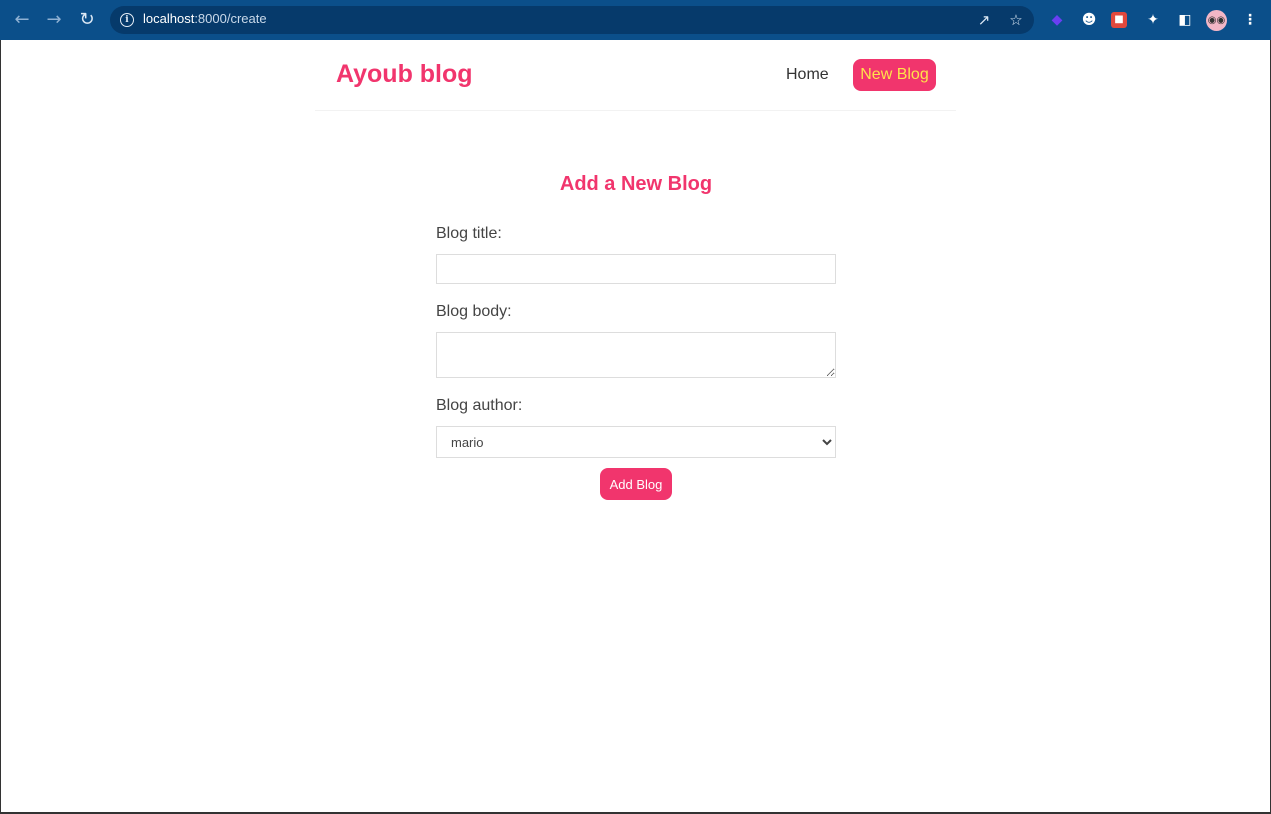 The image size is (1271, 814). What do you see at coordinates (1089, 20) in the screenshot?
I see `extension-face-icon: ☻` at bounding box center [1089, 20].